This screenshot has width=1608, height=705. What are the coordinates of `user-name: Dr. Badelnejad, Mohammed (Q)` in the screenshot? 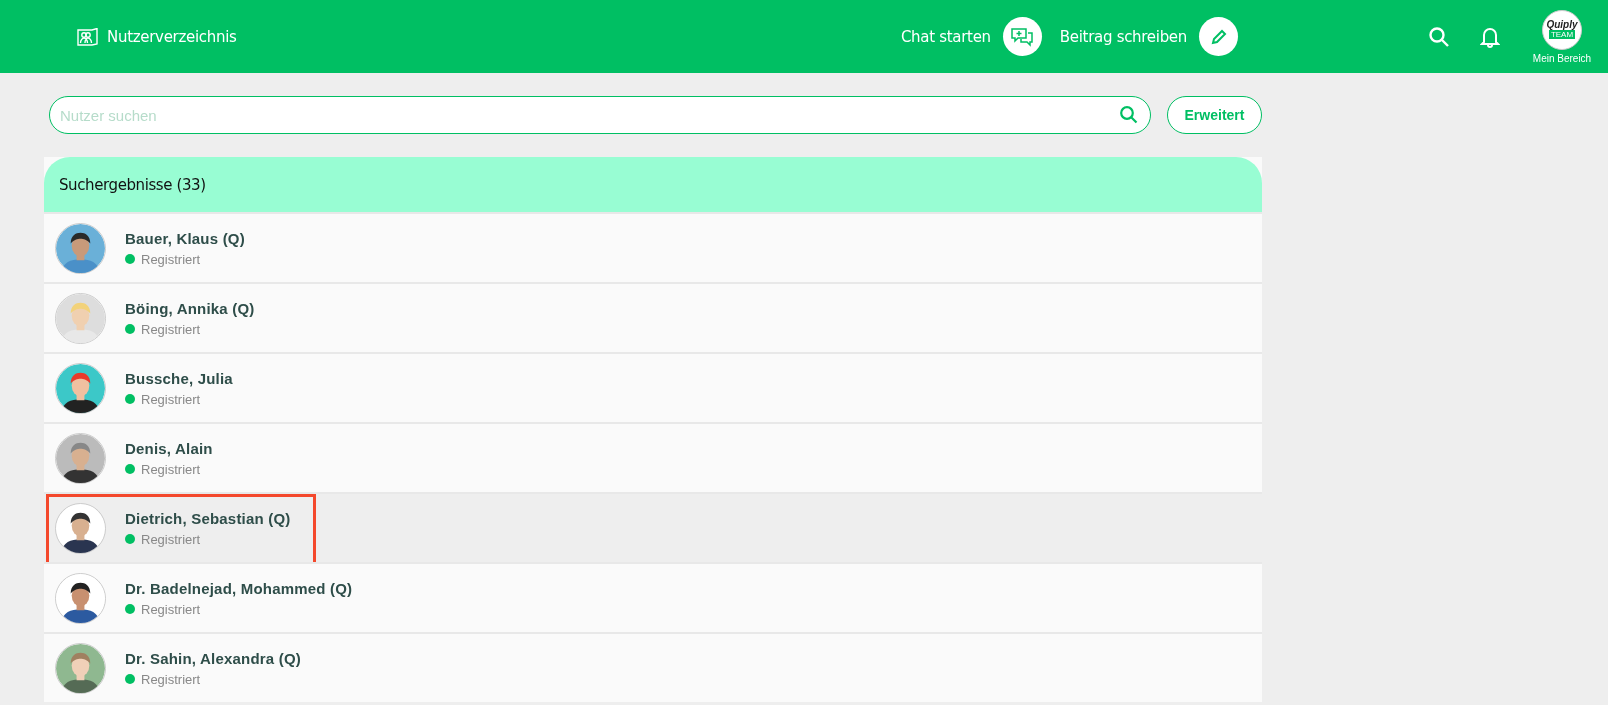 It's located at (239, 588).